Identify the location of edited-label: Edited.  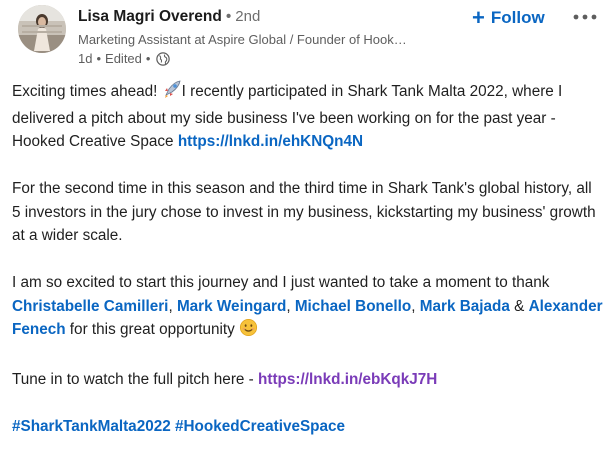
(123, 58).